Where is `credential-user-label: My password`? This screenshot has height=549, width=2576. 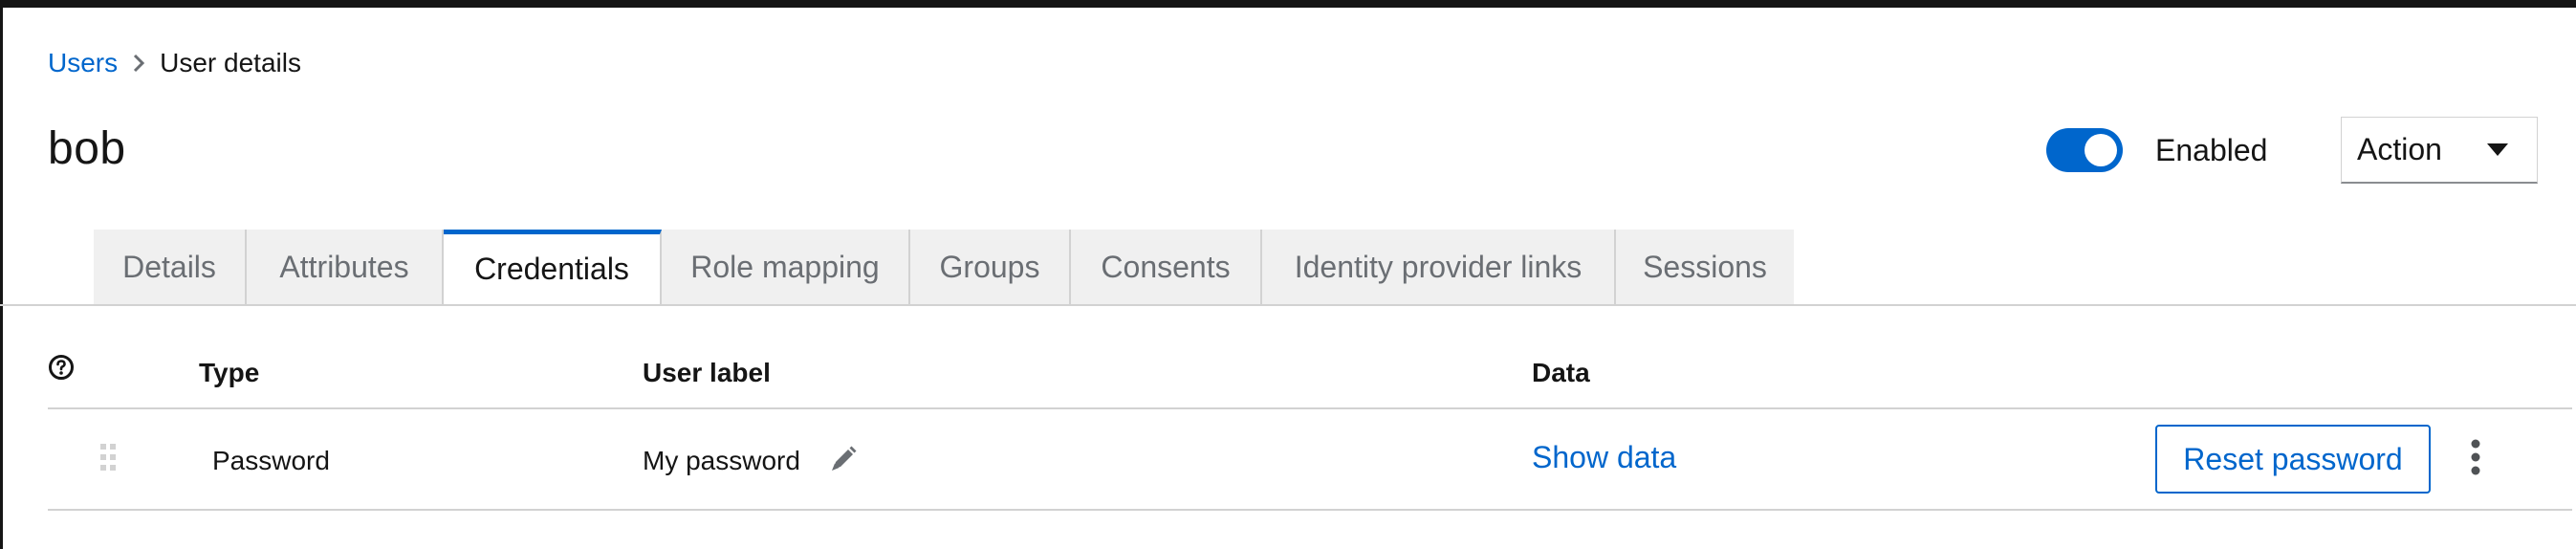
credential-user-label: My password is located at coordinates (721, 460).